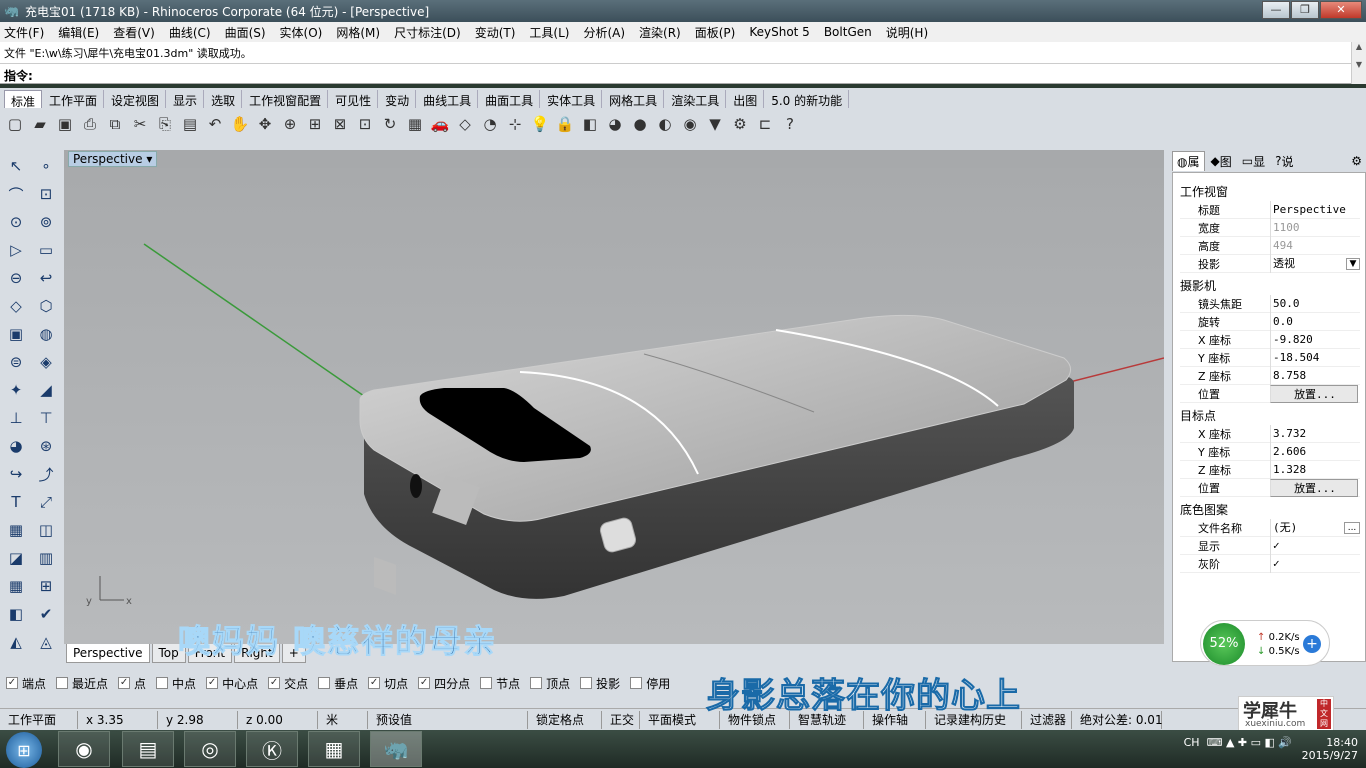 Image resolution: width=1366 pixels, height=768 pixels. I want to click on move-view-icon: ✥, so click(265, 124).